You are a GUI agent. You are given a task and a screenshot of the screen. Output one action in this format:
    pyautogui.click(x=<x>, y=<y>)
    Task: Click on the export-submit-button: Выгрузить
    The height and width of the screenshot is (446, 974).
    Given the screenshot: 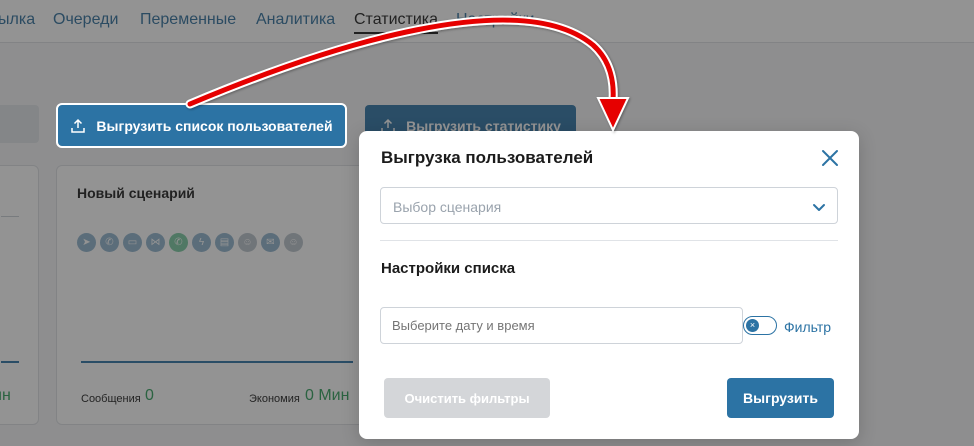 What is the action you would take?
    pyautogui.click(x=780, y=398)
    